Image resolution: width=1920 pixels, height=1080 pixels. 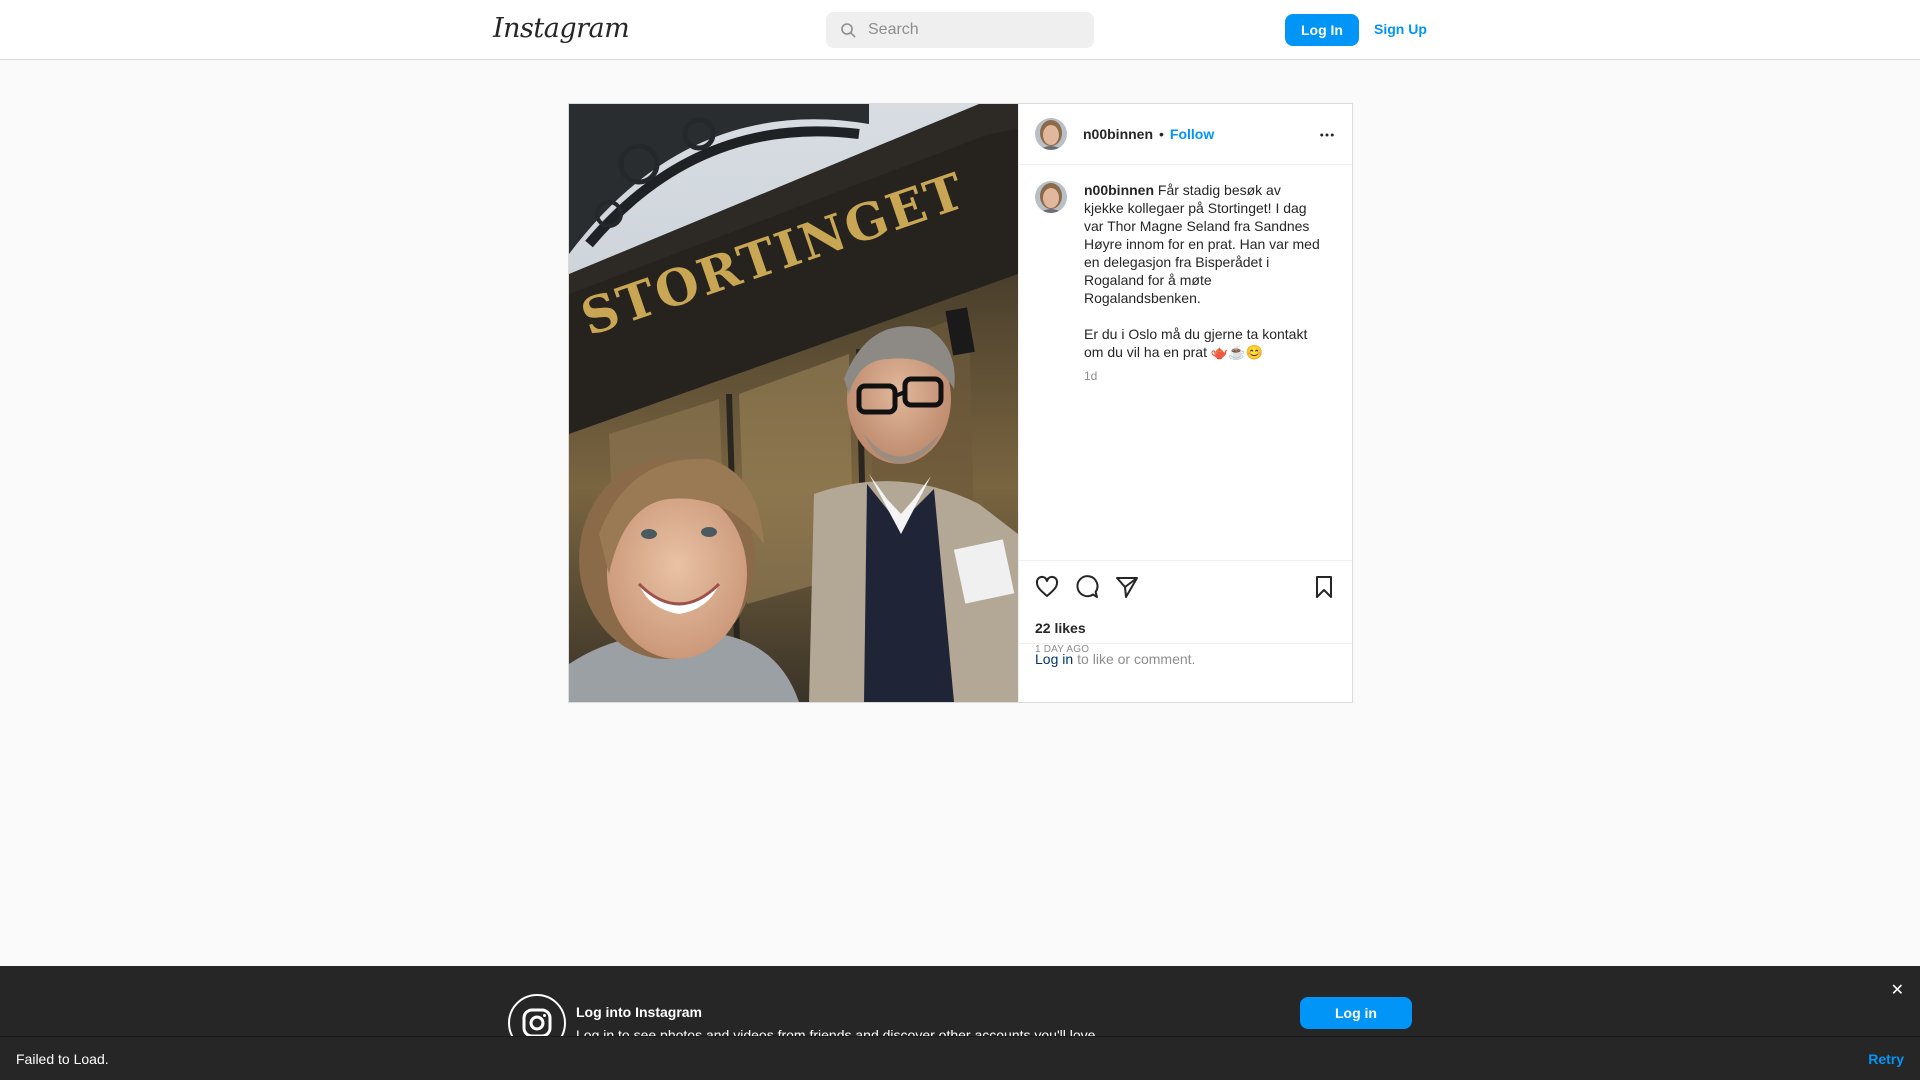 I want to click on heart-icon, so click(x=1047, y=587).